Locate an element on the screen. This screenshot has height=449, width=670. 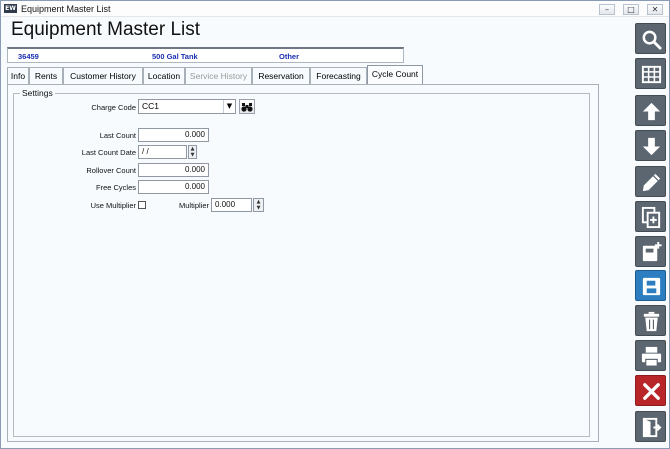
grid-view-button is located at coordinates (650, 73).